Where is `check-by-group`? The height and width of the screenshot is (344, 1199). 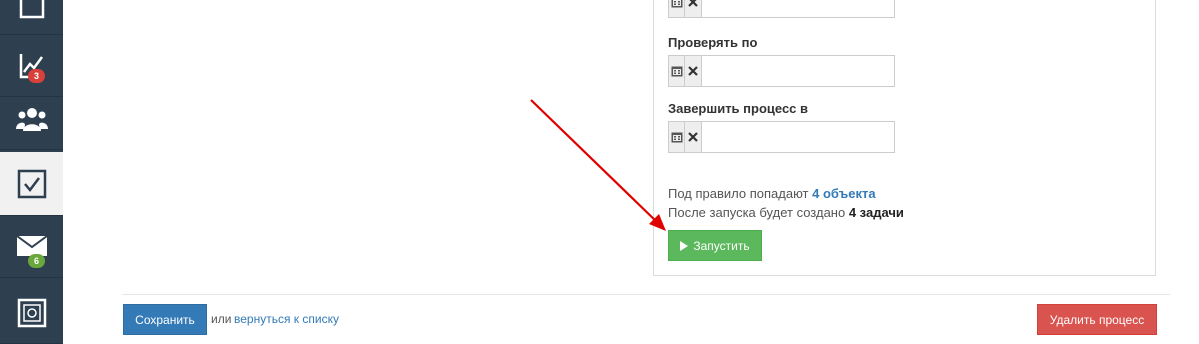
check-by-group is located at coordinates (781, 71).